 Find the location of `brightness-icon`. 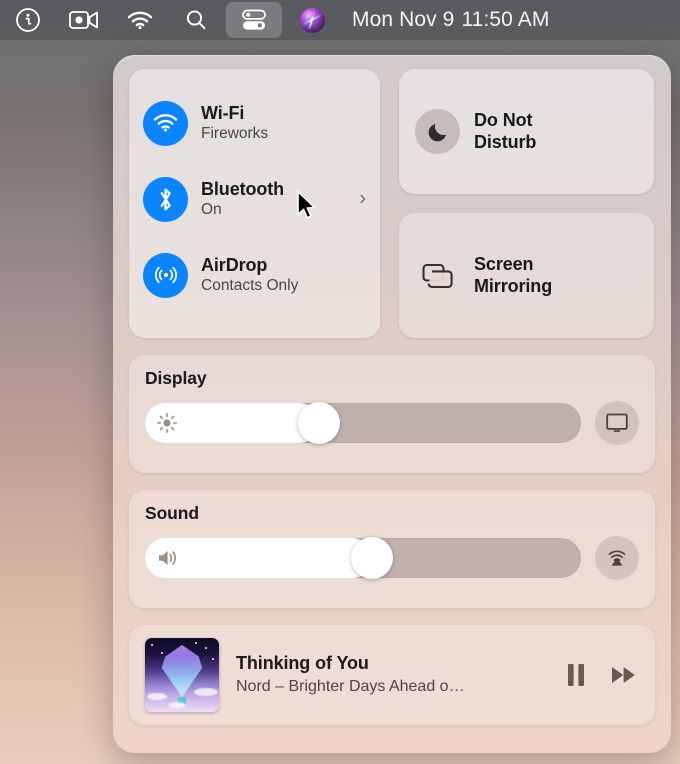

brightness-icon is located at coordinates (167, 423).